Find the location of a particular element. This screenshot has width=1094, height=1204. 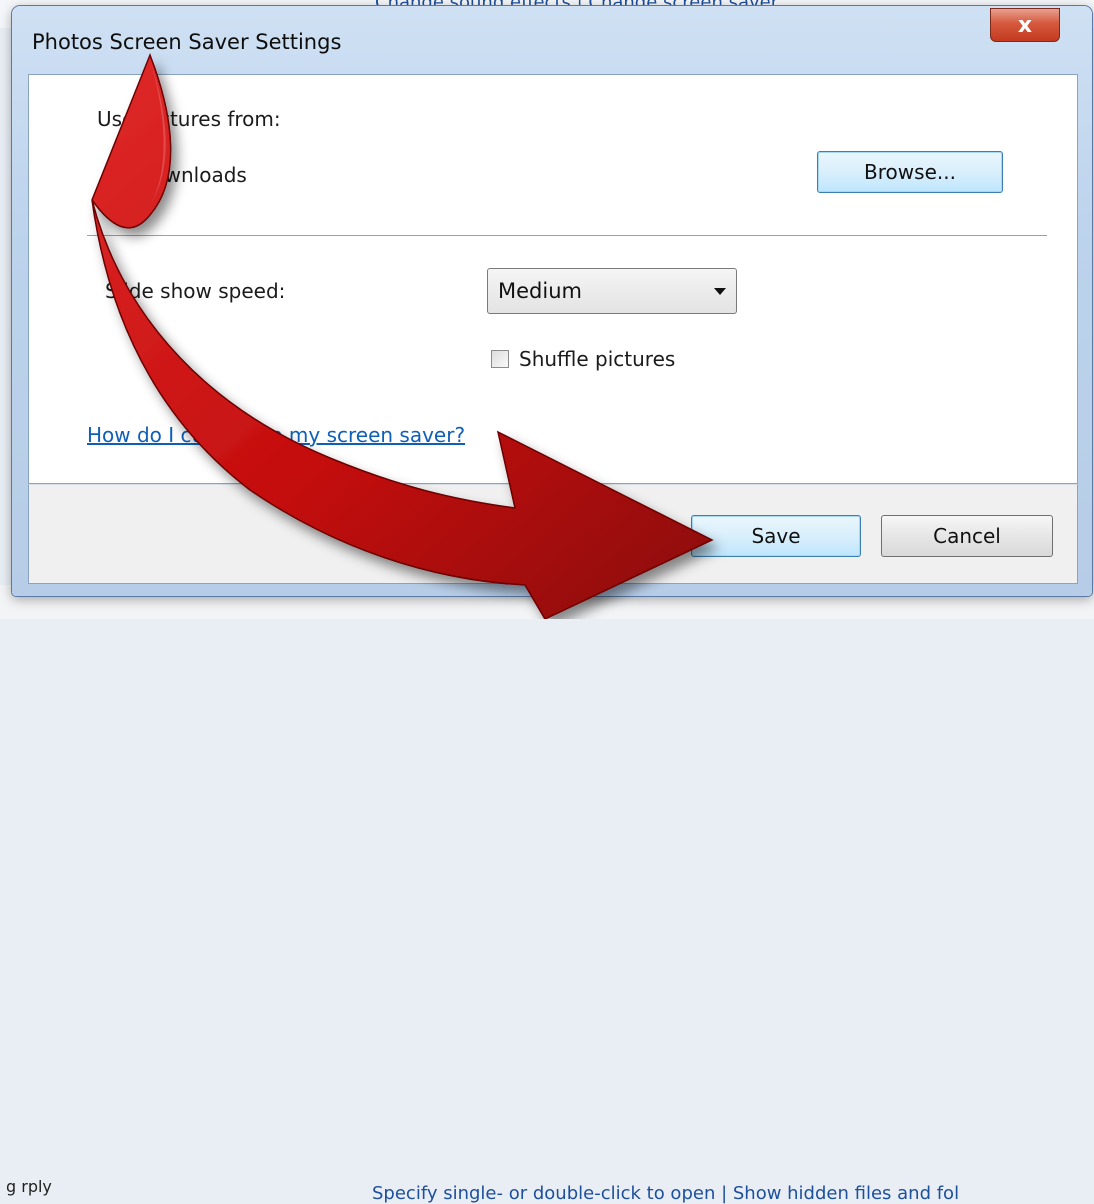

close-icon: x is located at coordinates (1025, 25).